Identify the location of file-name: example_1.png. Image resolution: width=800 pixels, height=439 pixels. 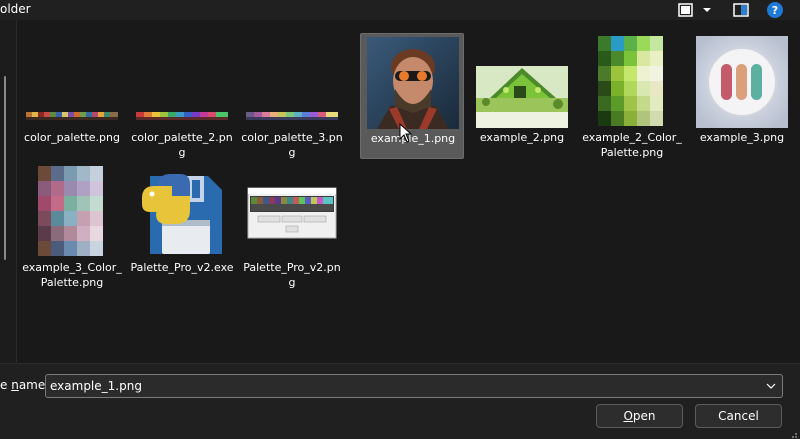
(413, 138).